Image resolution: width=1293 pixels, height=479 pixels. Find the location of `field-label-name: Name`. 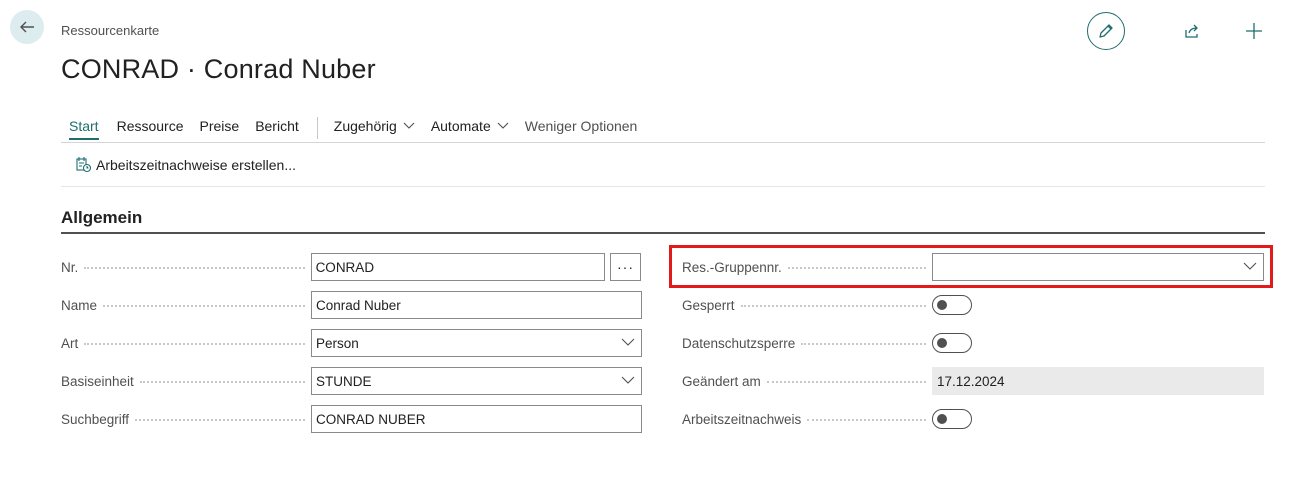

field-label-name: Name is located at coordinates (79, 305).